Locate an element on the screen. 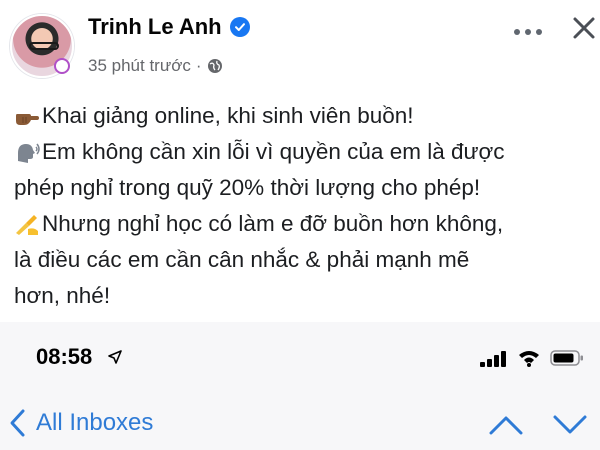  post-line: Khai giảng online, khi sinh viên buồn! is located at coordinates (304, 116).